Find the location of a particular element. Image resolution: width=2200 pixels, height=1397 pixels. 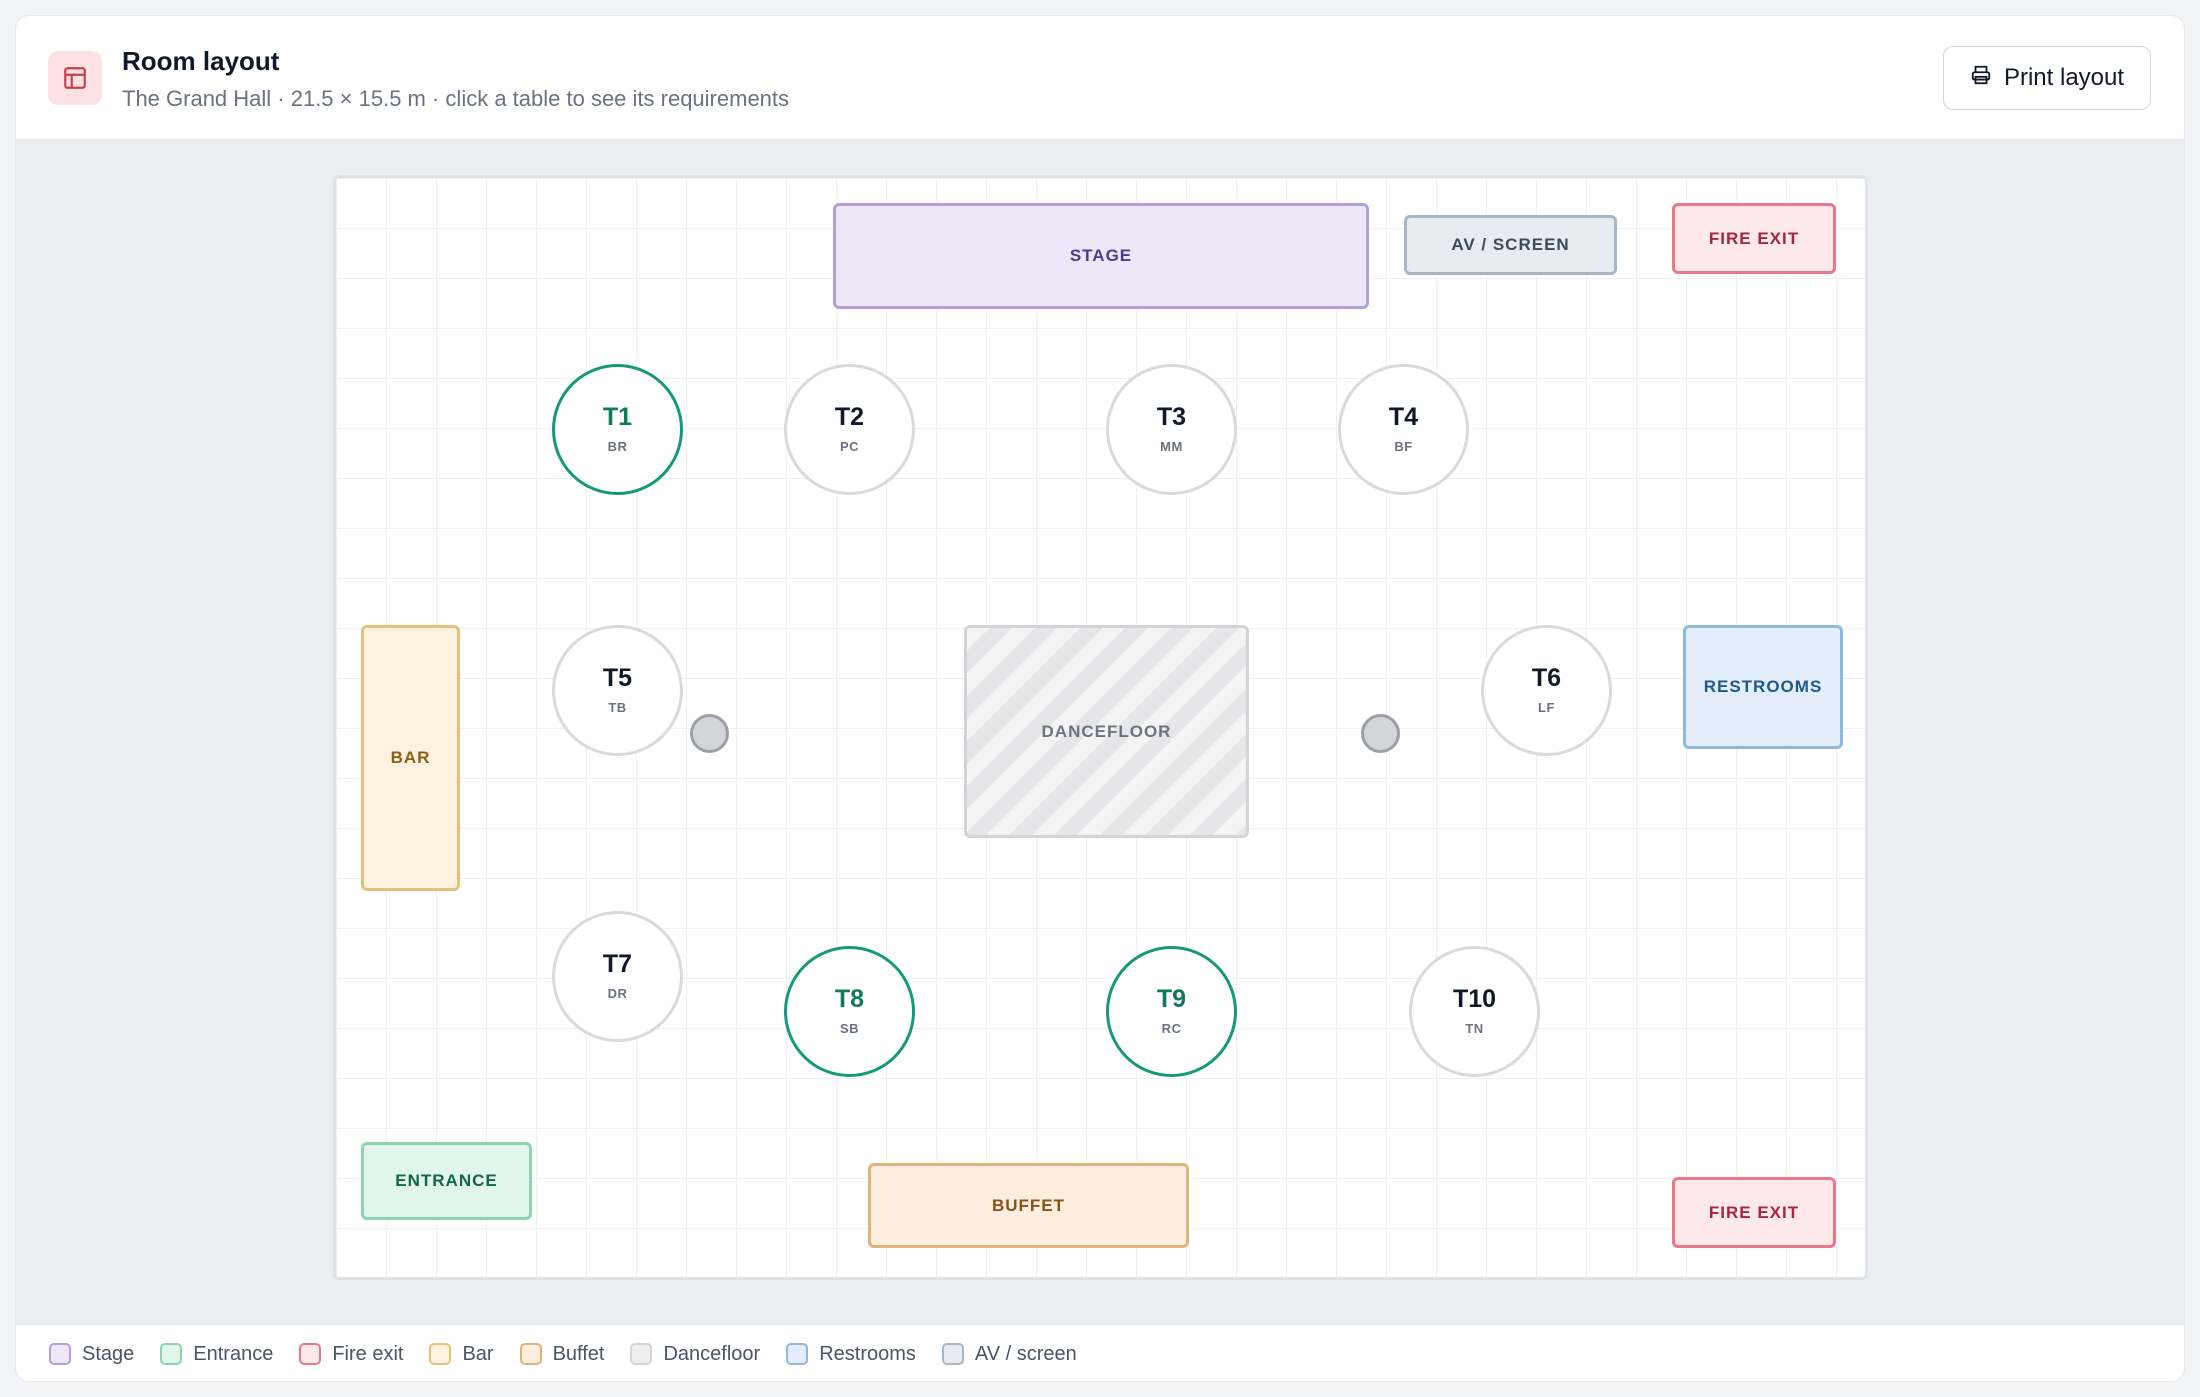

table-name: T1 is located at coordinates (617, 417).